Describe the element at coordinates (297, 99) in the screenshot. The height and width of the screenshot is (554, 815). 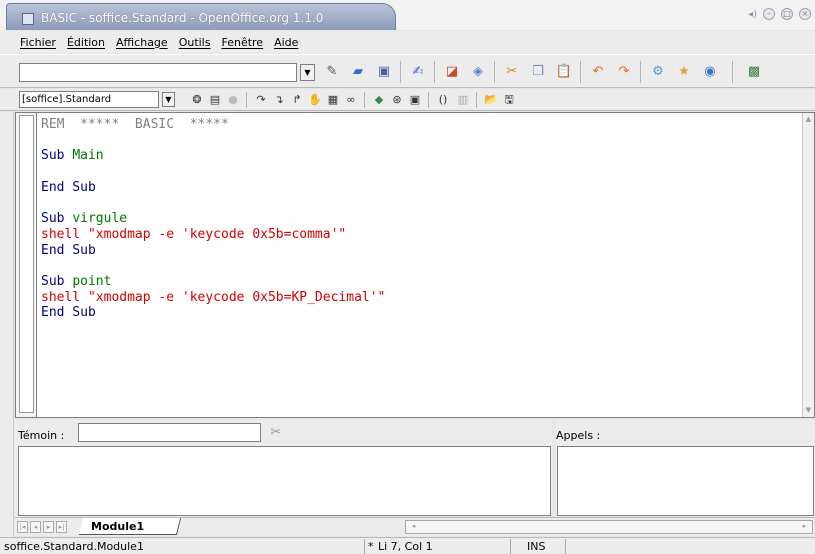
I see `step-out-icon: ↱` at that location.